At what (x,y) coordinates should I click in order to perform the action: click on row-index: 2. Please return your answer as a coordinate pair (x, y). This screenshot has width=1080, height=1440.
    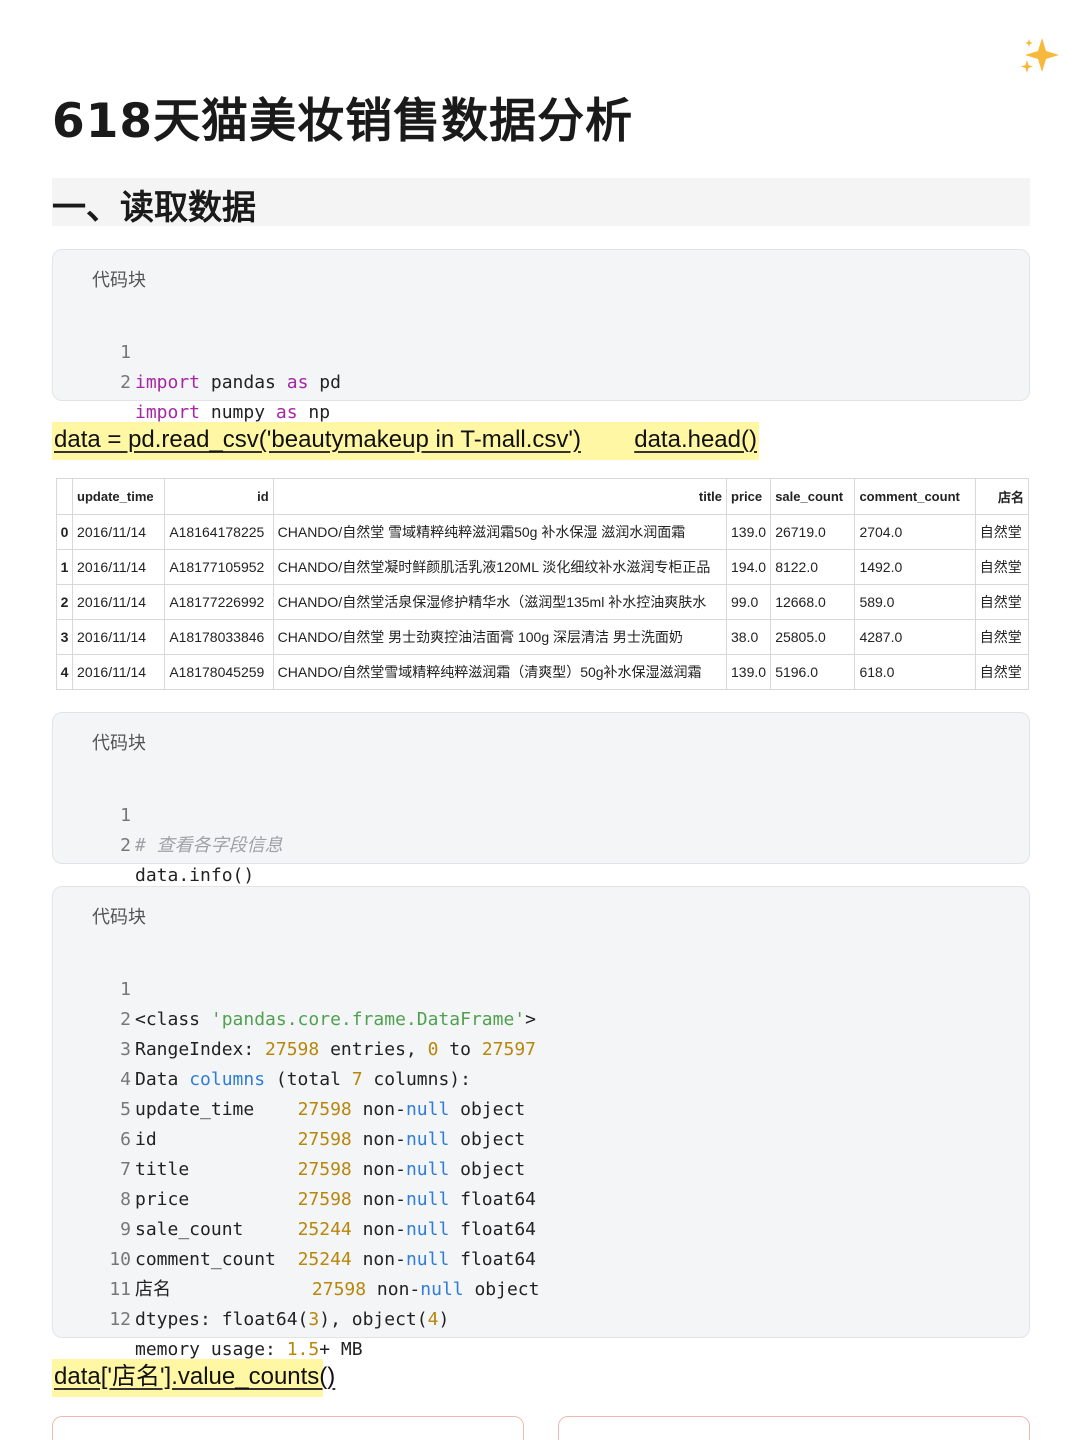
    Looking at the image, I should click on (64, 602).